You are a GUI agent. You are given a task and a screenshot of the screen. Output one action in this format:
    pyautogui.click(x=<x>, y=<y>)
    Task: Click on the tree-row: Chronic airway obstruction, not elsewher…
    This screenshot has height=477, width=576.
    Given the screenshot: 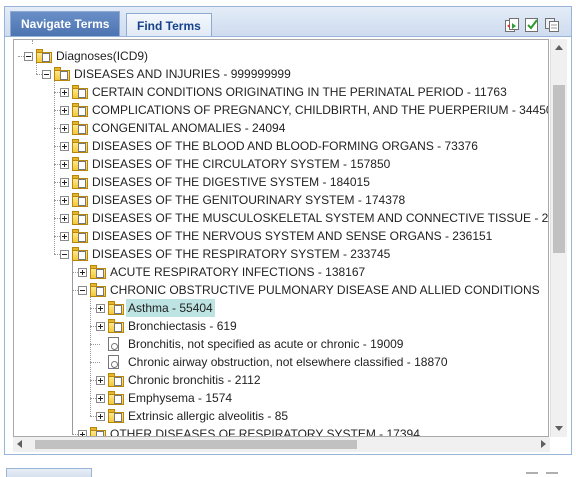 What is the action you would take?
    pyautogui.click(x=281, y=362)
    